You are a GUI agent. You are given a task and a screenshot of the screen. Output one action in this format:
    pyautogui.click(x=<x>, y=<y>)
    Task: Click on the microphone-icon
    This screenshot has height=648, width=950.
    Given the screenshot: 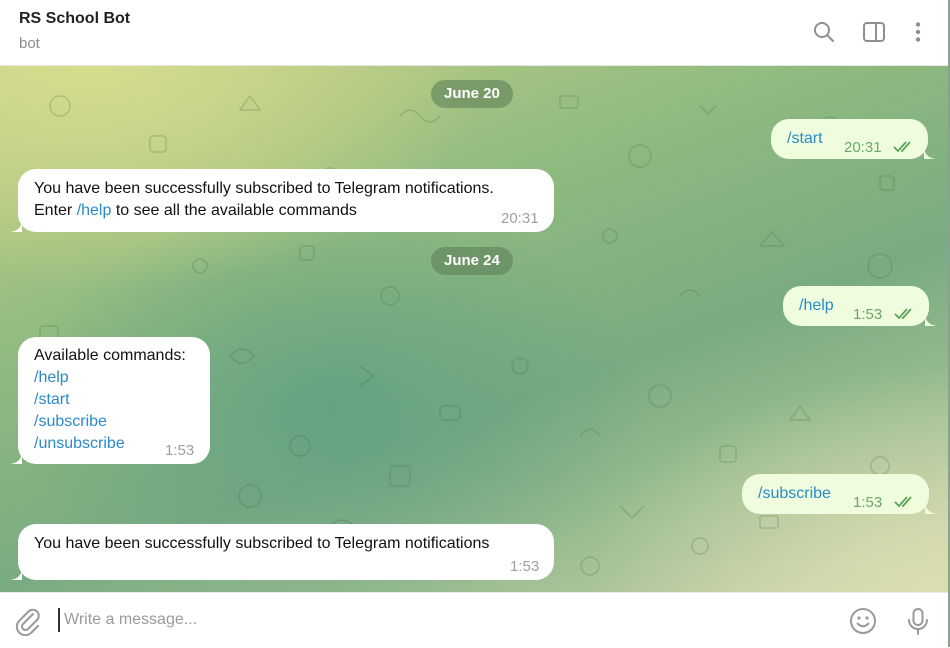 What is the action you would take?
    pyautogui.click(x=918, y=621)
    